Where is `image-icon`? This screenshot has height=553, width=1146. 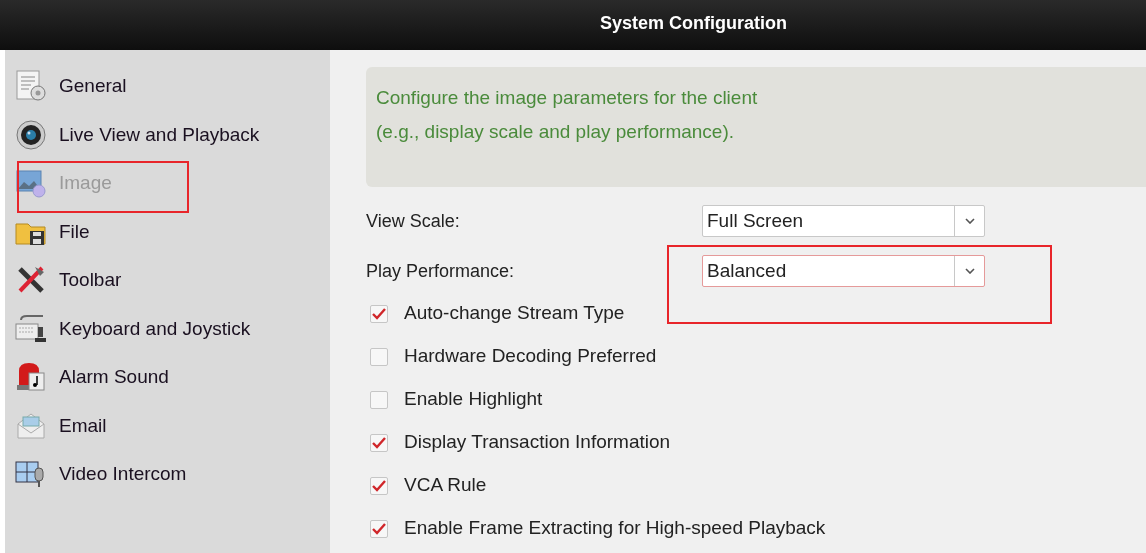
image-icon is located at coordinates (31, 183).